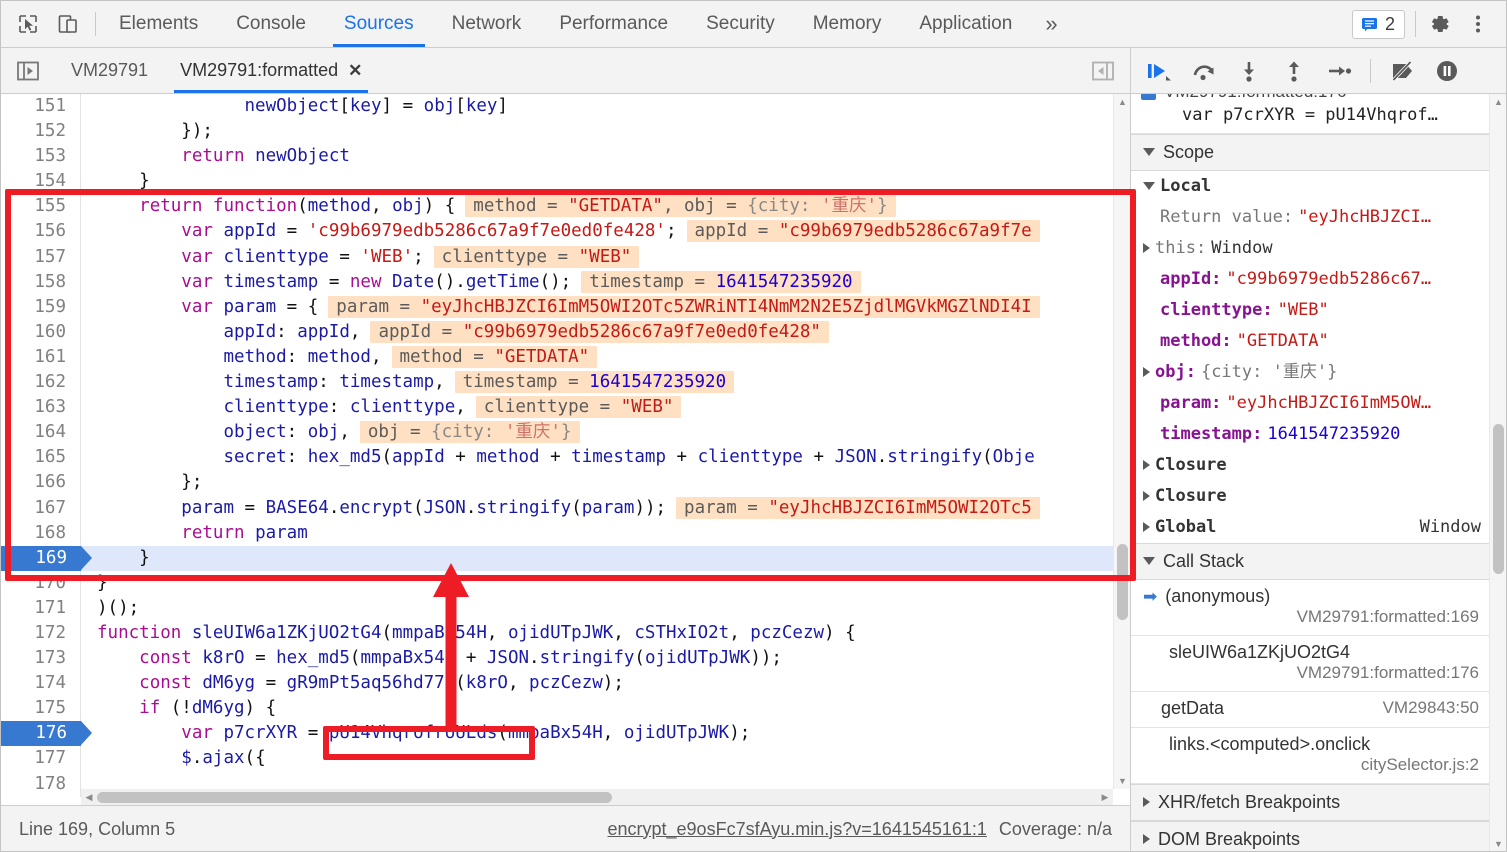 This screenshot has width=1507, height=852. What do you see at coordinates (1498, 102) in the screenshot?
I see `sidebar-scroll-up-arrow: ▲` at bounding box center [1498, 102].